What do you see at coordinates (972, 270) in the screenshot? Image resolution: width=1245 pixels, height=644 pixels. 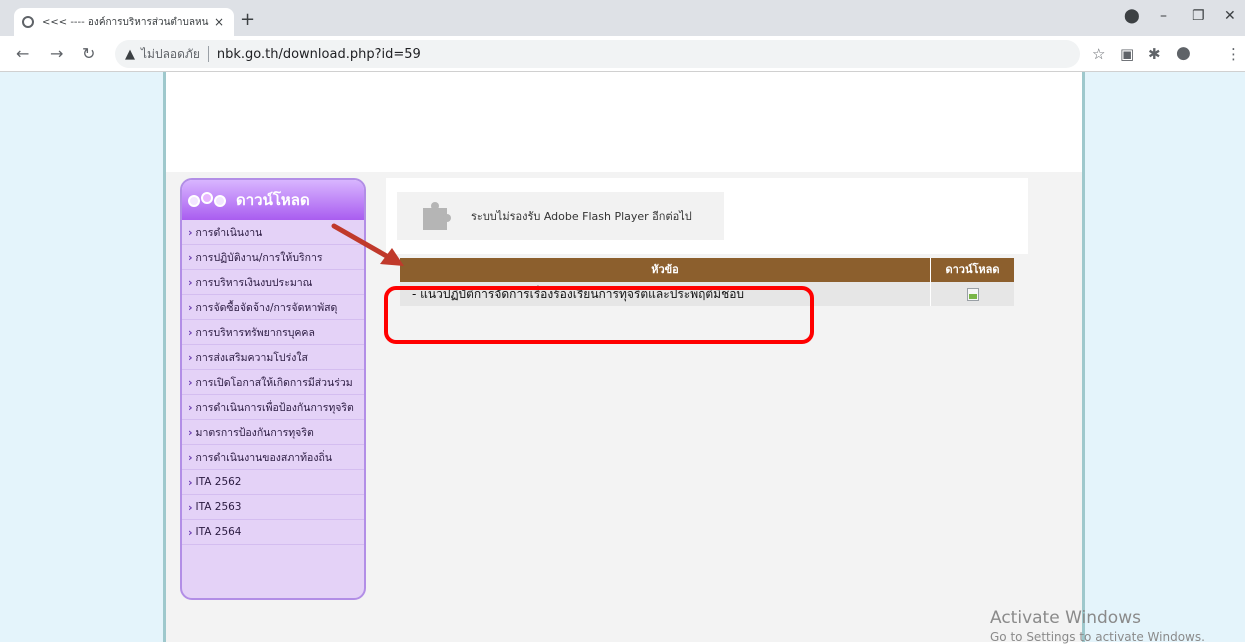 I see `column-header-download: ดาวน์โหลด` at bounding box center [972, 270].